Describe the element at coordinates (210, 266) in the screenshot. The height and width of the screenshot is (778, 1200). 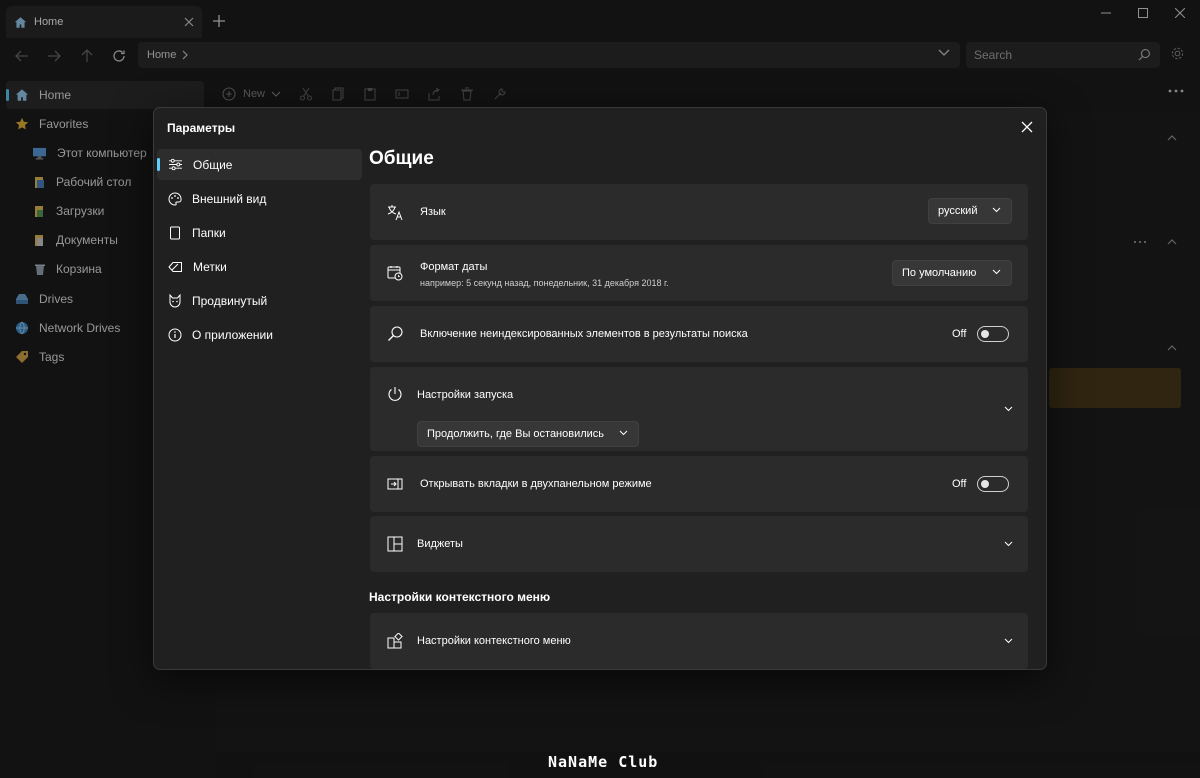
I see `nav-item-label: Метки` at that location.